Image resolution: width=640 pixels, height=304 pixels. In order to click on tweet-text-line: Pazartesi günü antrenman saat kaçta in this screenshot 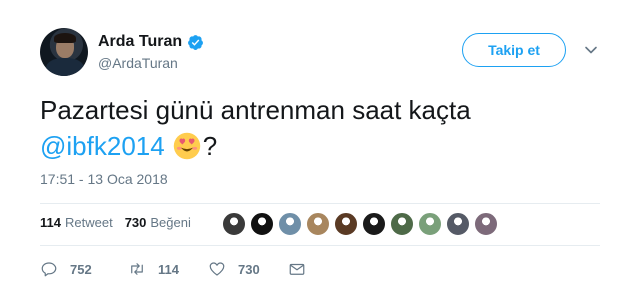, I will do `click(255, 110)`.